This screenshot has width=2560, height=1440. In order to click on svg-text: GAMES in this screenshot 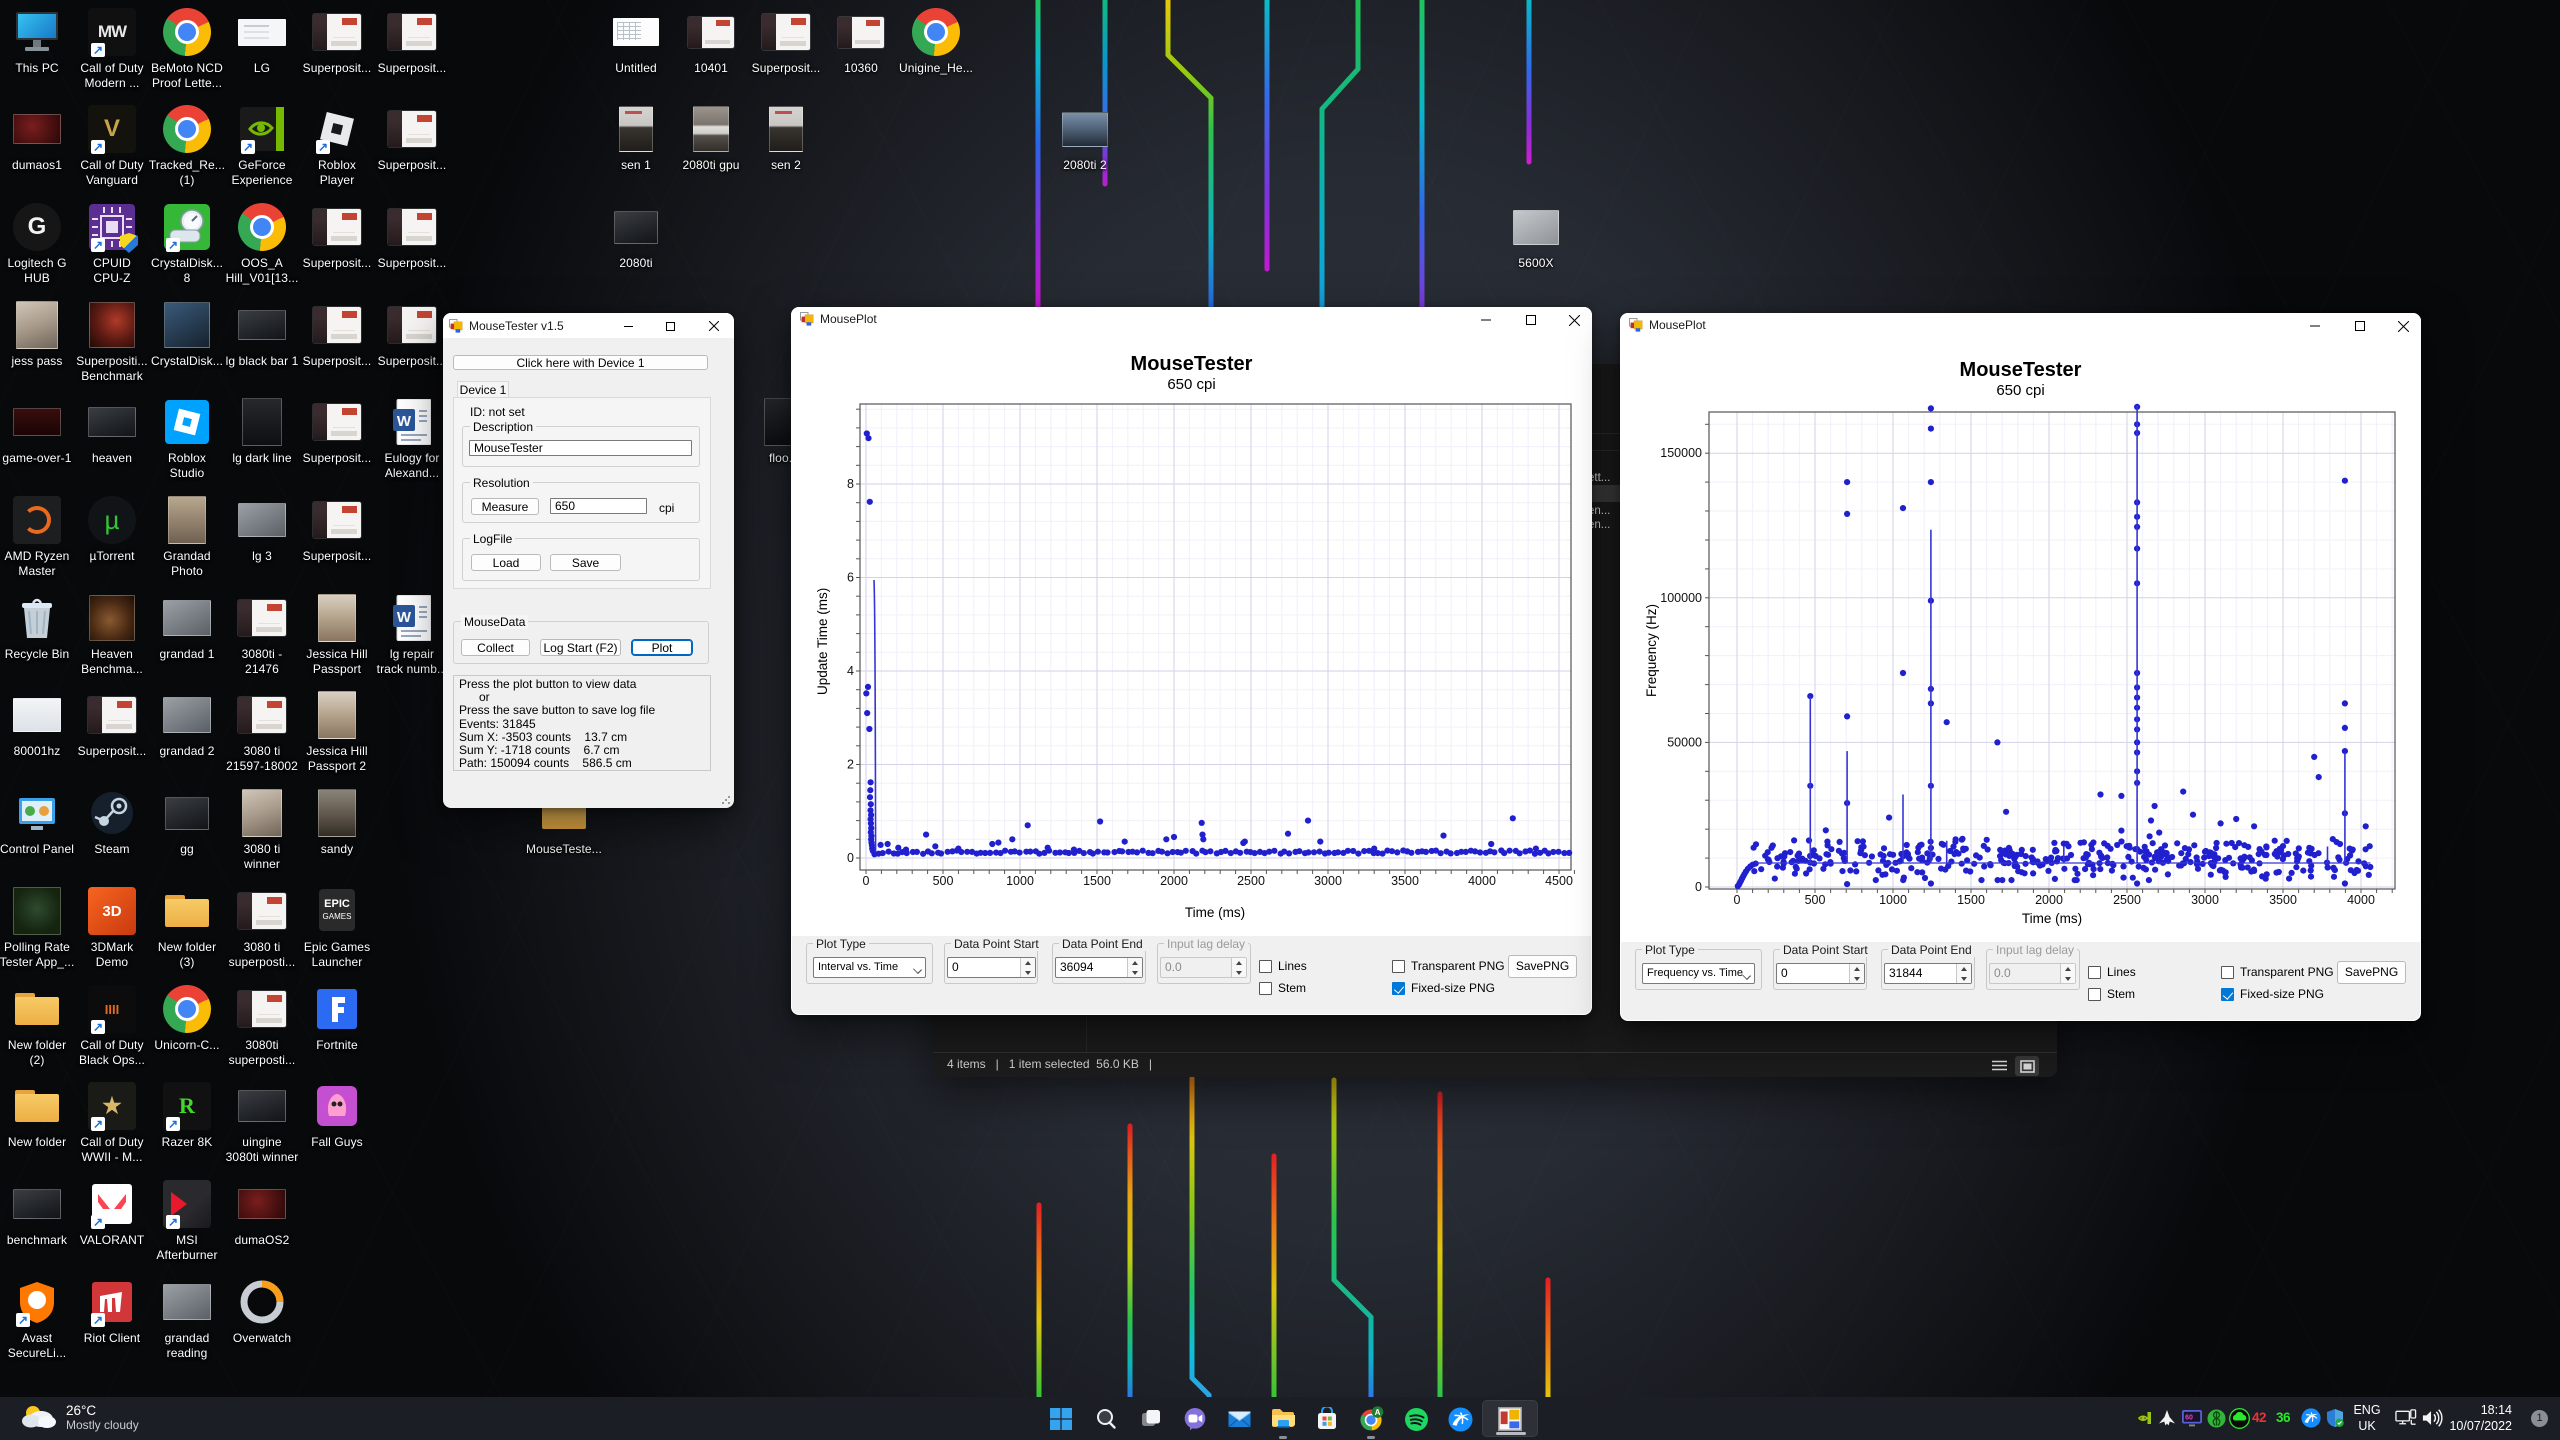, I will do `click(337, 916)`.